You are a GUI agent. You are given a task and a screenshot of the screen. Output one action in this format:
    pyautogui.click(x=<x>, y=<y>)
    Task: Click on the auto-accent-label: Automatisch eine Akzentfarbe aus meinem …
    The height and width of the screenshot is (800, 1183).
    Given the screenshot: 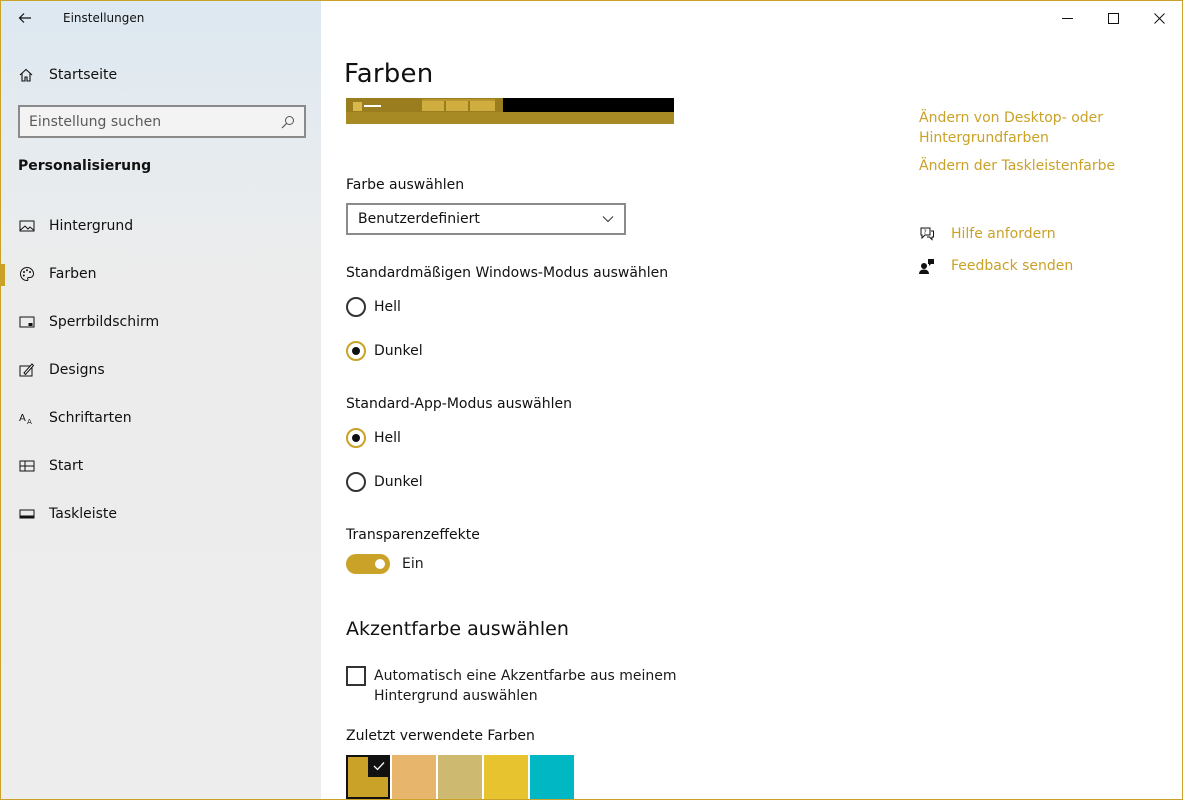 What is the action you would take?
    pyautogui.click(x=525, y=686)
    